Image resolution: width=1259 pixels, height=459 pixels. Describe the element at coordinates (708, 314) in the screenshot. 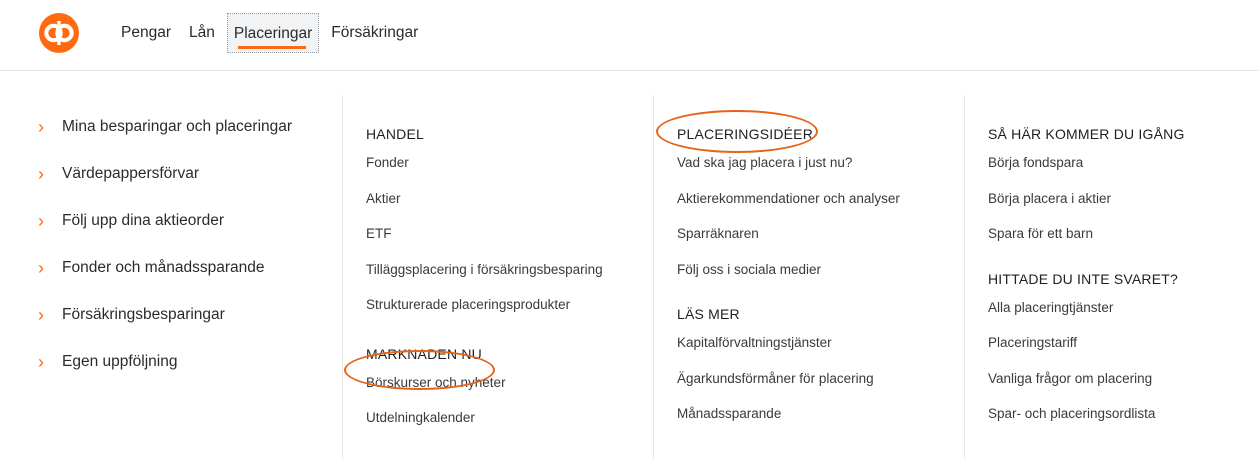

I see `section-heading-las-mer: LÄS MER` at that location.